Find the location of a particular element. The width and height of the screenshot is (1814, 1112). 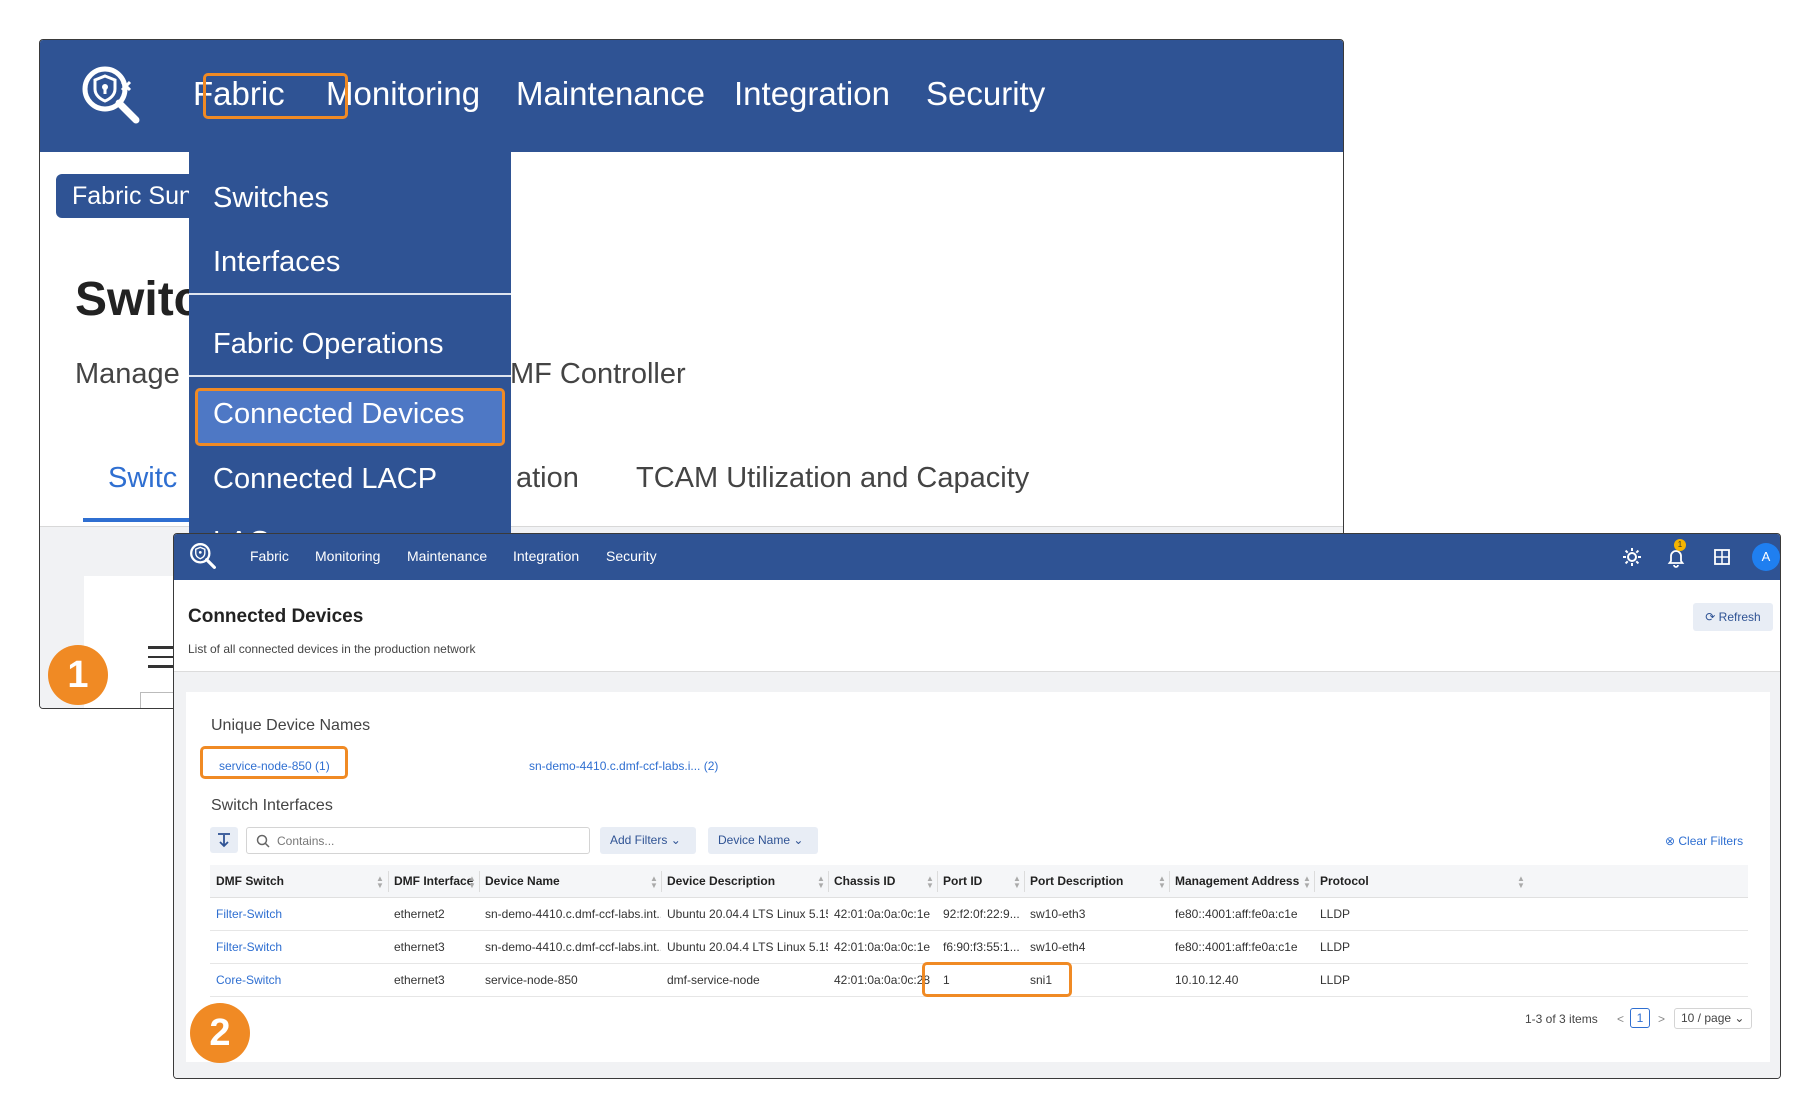

device-name-filter-button: Device Name ⌄ is located at coordinates (763, 840).